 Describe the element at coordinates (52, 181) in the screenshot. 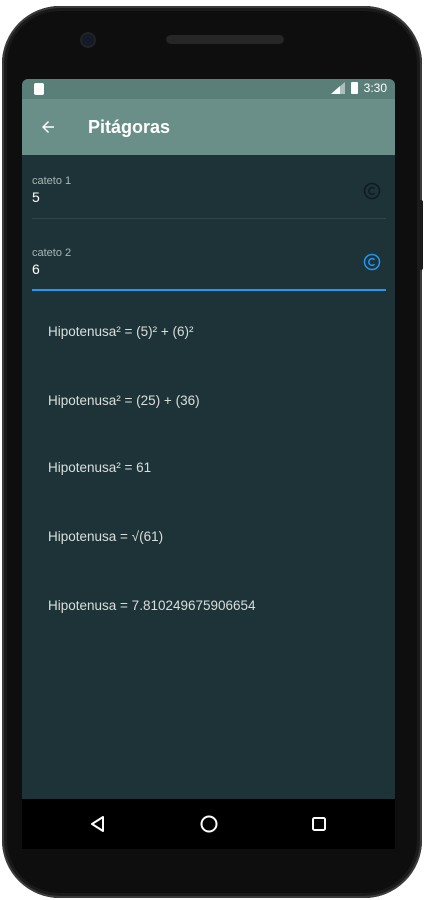

I see `cateto1-label: cateto 1` at that location.